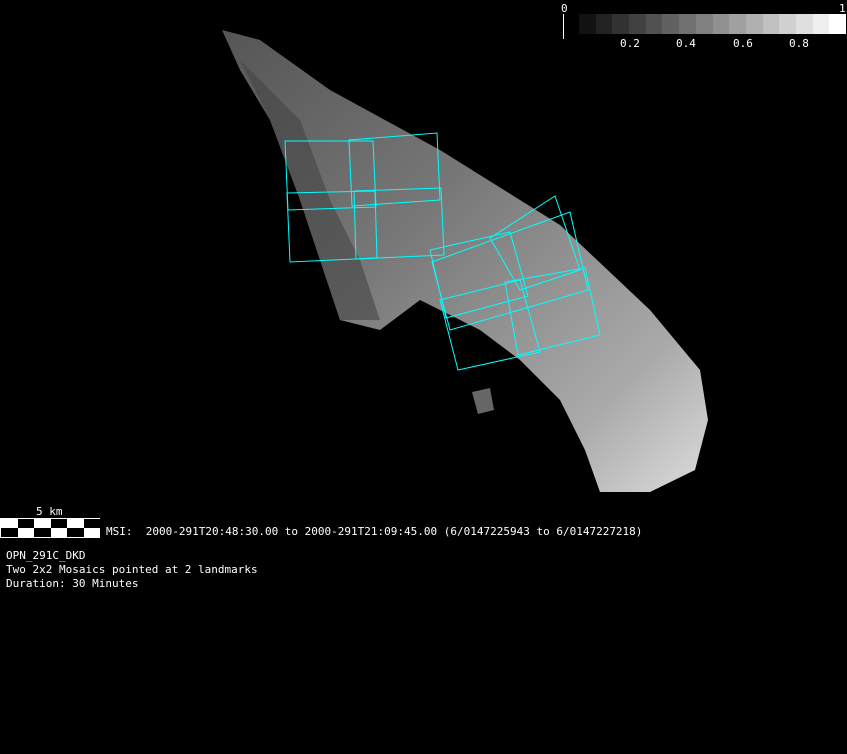 This screenshot has height=754, width=847. I want to click on scale-bar-label: 5 km, so click(49, 511).